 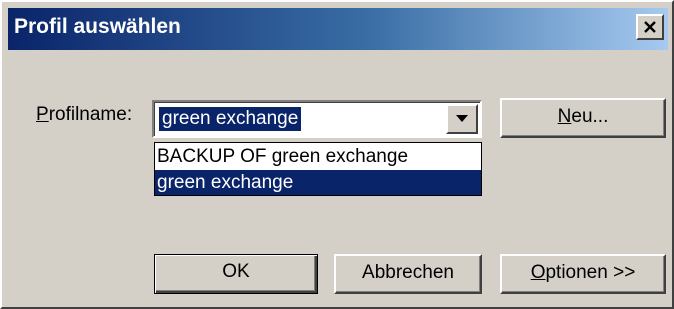 I want to click on options-button: Optionen >>, so click(x=583, y=274).